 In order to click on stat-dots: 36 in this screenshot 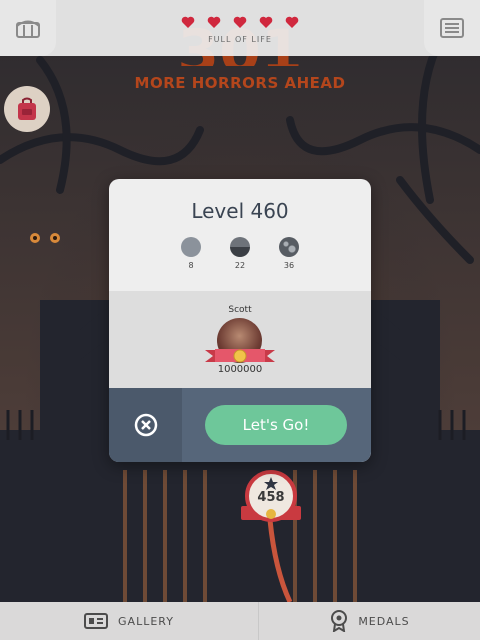, I will do `click(289, 253)`.